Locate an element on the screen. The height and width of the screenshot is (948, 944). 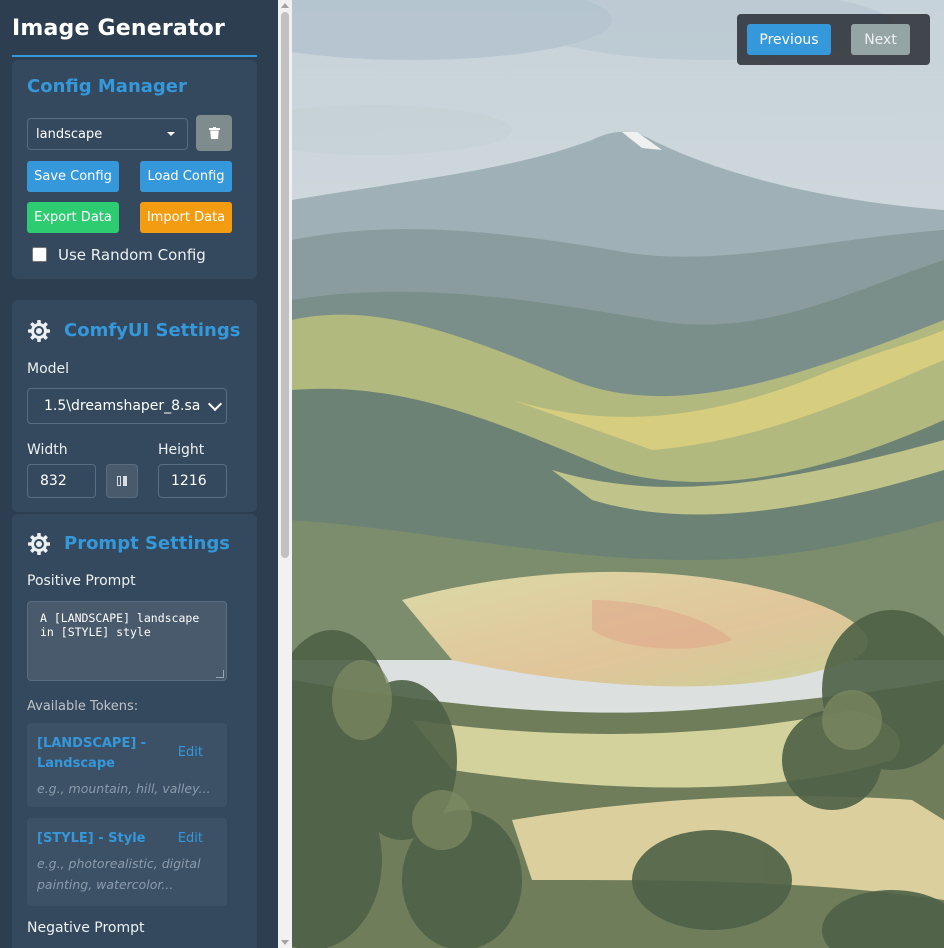
token-title: [LANDSCAPE] - Landscape is located at coordinates (92, 753).